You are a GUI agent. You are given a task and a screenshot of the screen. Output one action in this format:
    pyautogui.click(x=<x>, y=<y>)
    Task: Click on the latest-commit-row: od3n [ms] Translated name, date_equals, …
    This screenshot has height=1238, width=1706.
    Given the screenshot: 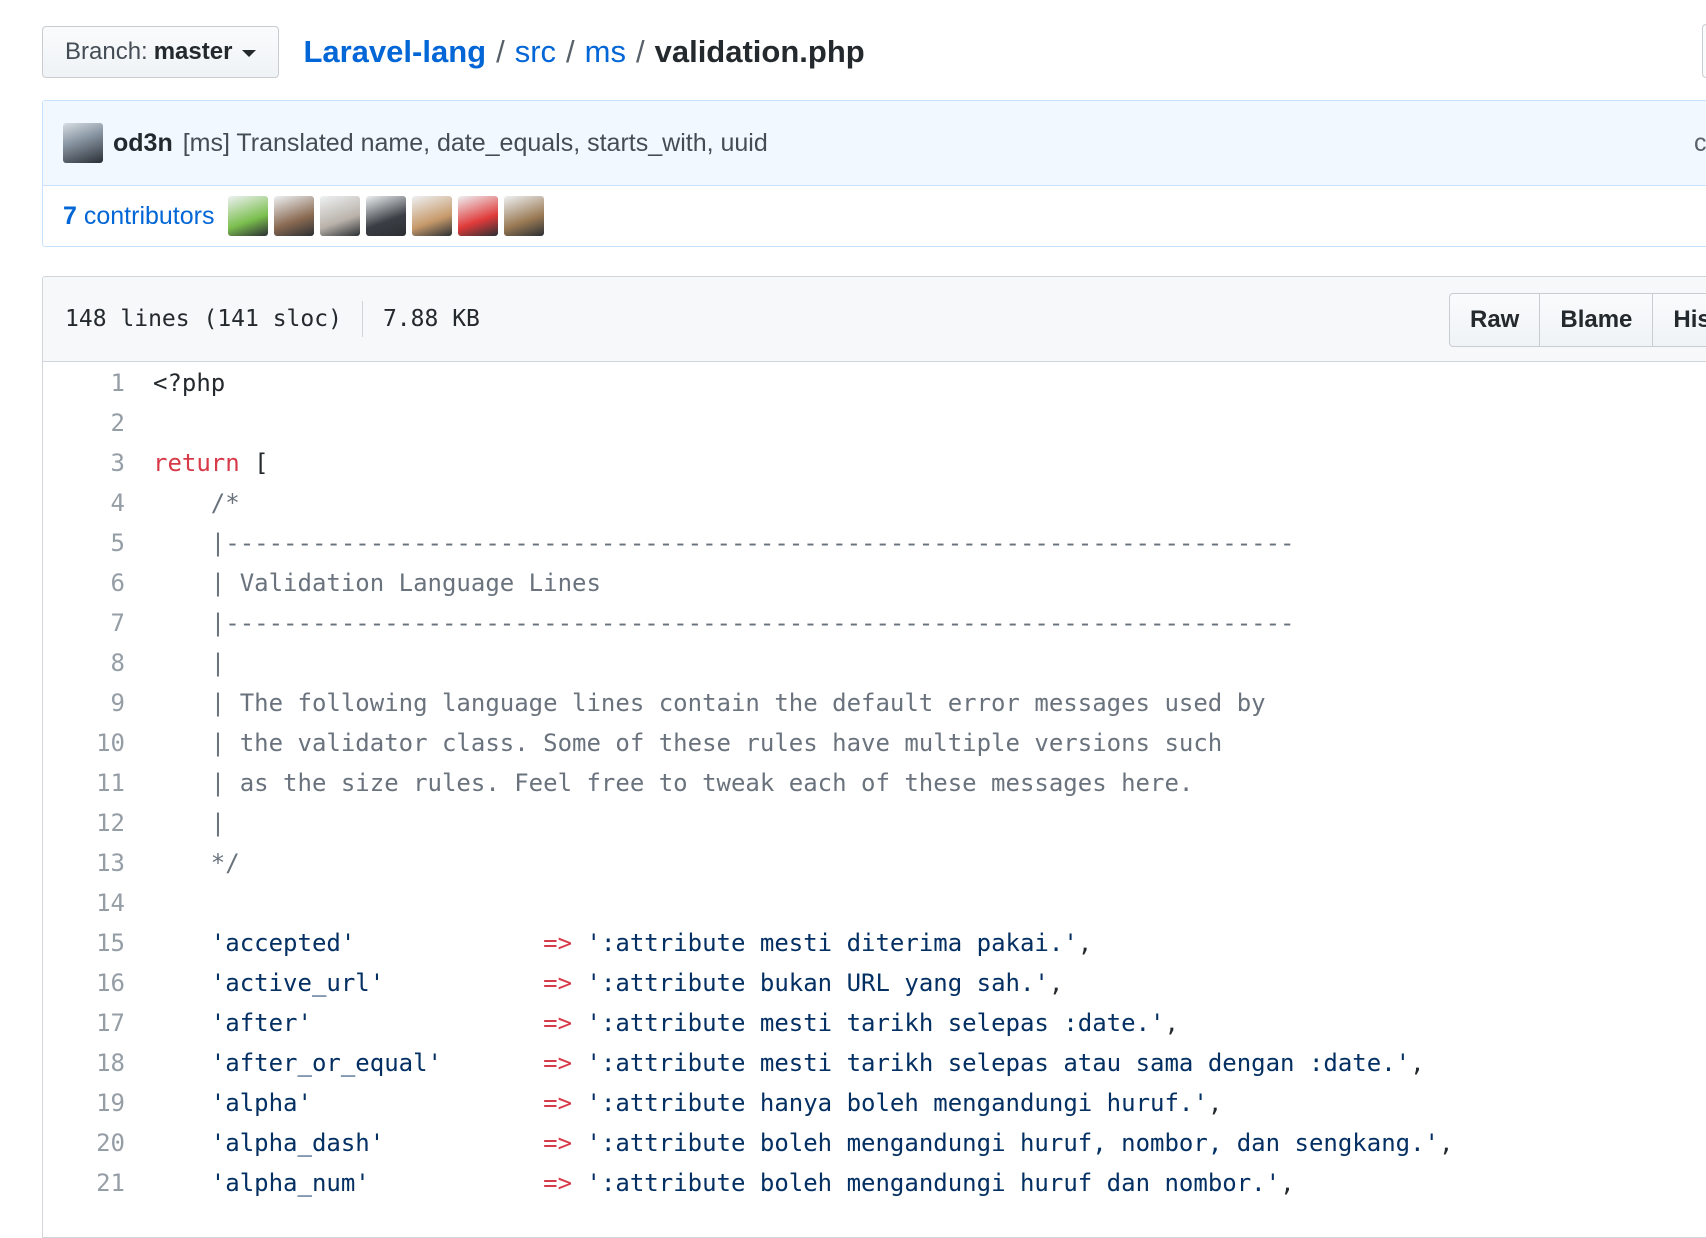 What is the action you would take?
    pyautogui.click(x=874, y=143)
    